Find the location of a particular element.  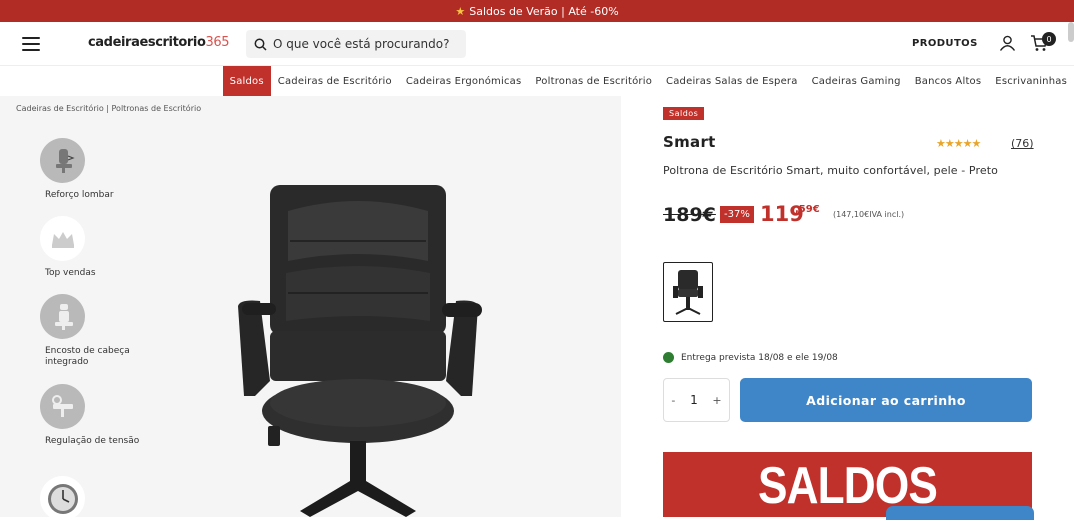

delivery-text: Entrega prevista 18/08 e ele 19/08 is located at coordinates (759, 357).